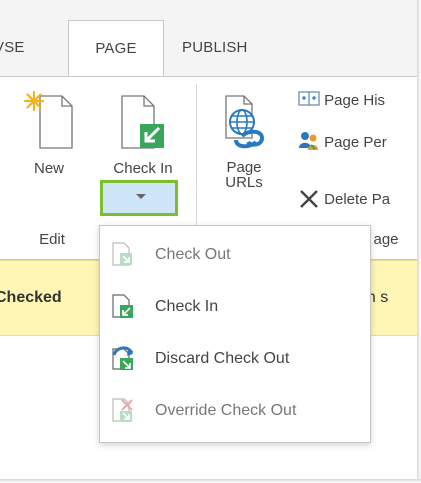 This screenshot has height=483, width=421. Describe the element at coordinates (31, 297) in the screenshot. I see `status-text-left: Checked` at that location.